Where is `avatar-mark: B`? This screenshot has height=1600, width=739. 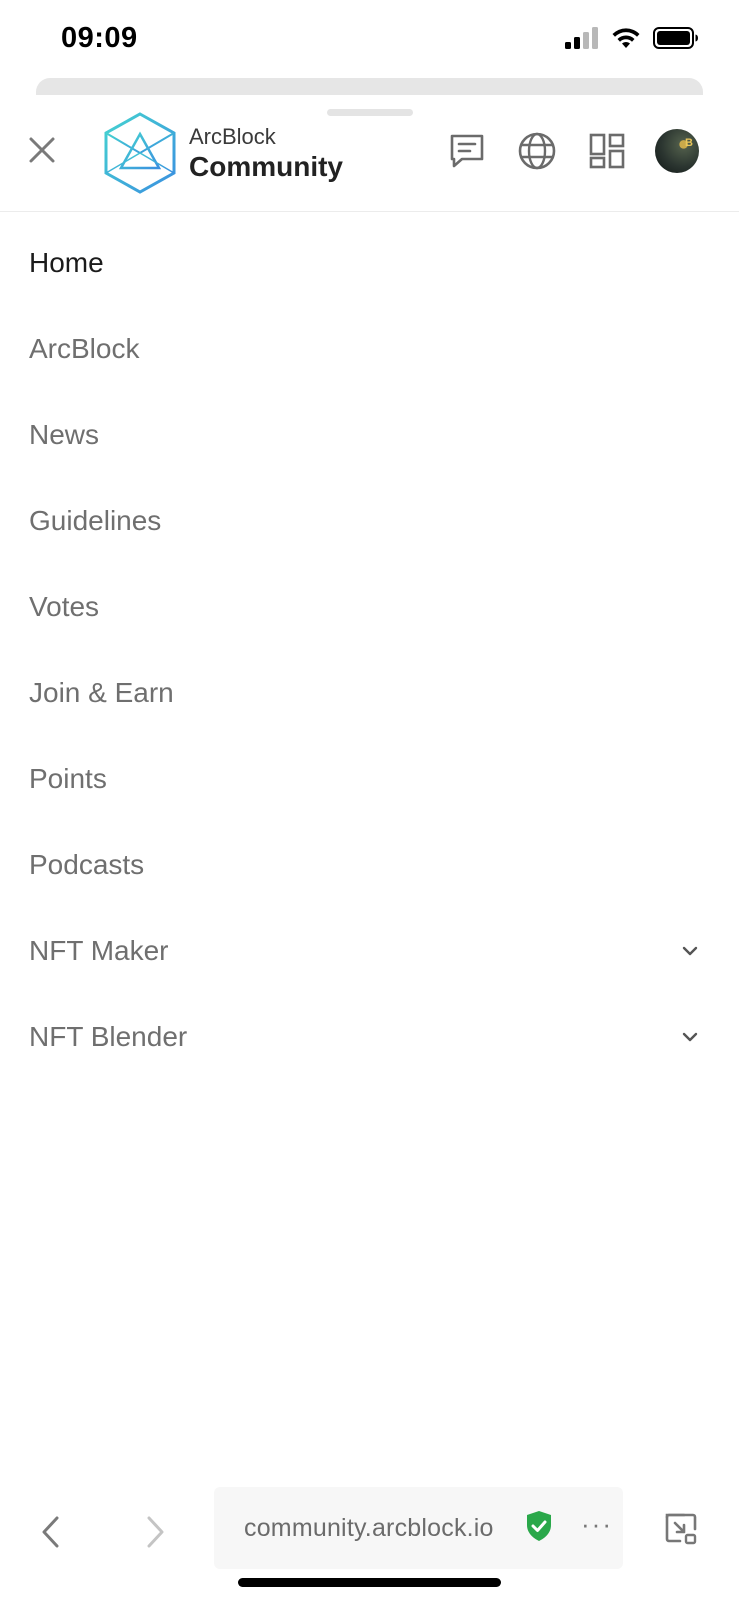
avatar-mark: B is located at coordinates (689, 143).